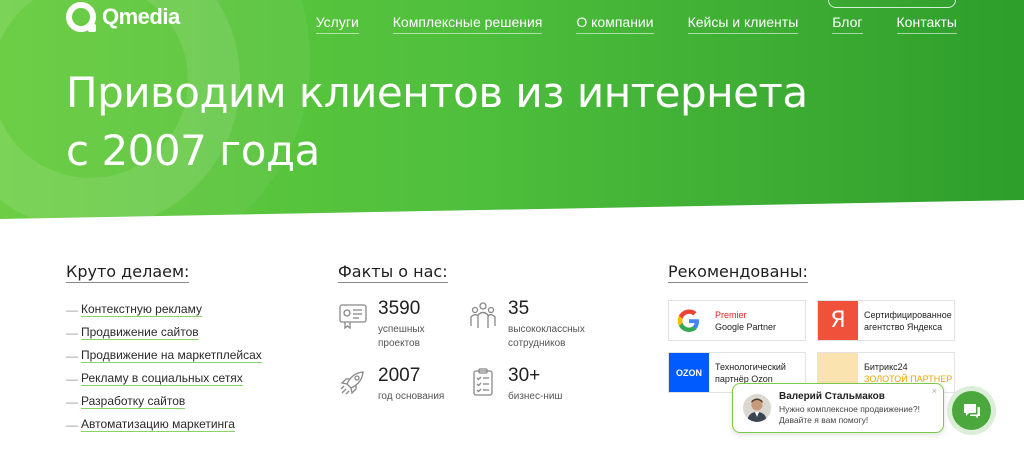  What do you see at coordinates (757, 408) in the screenshot?
I see `avatar` at bounding box center [757, 408].